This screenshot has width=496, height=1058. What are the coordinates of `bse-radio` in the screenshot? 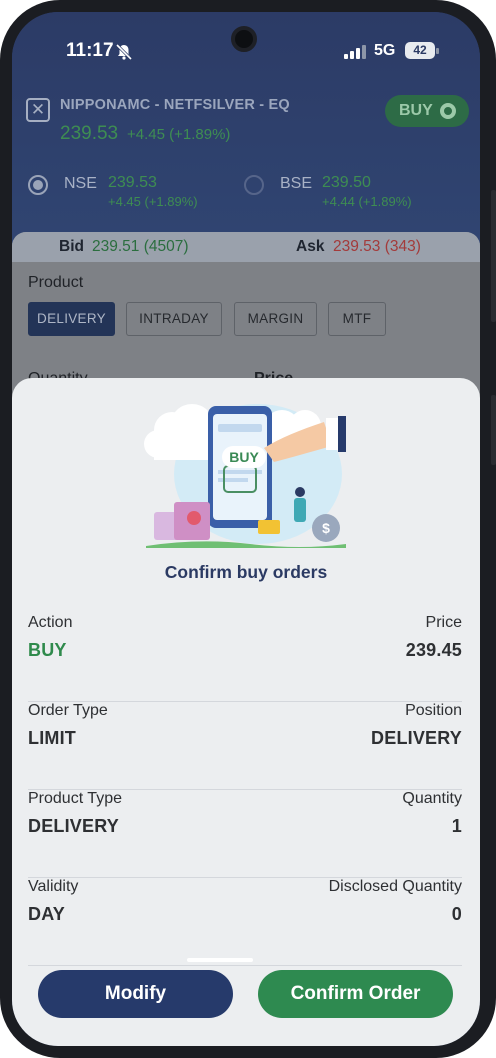 It's located at (254, 185).